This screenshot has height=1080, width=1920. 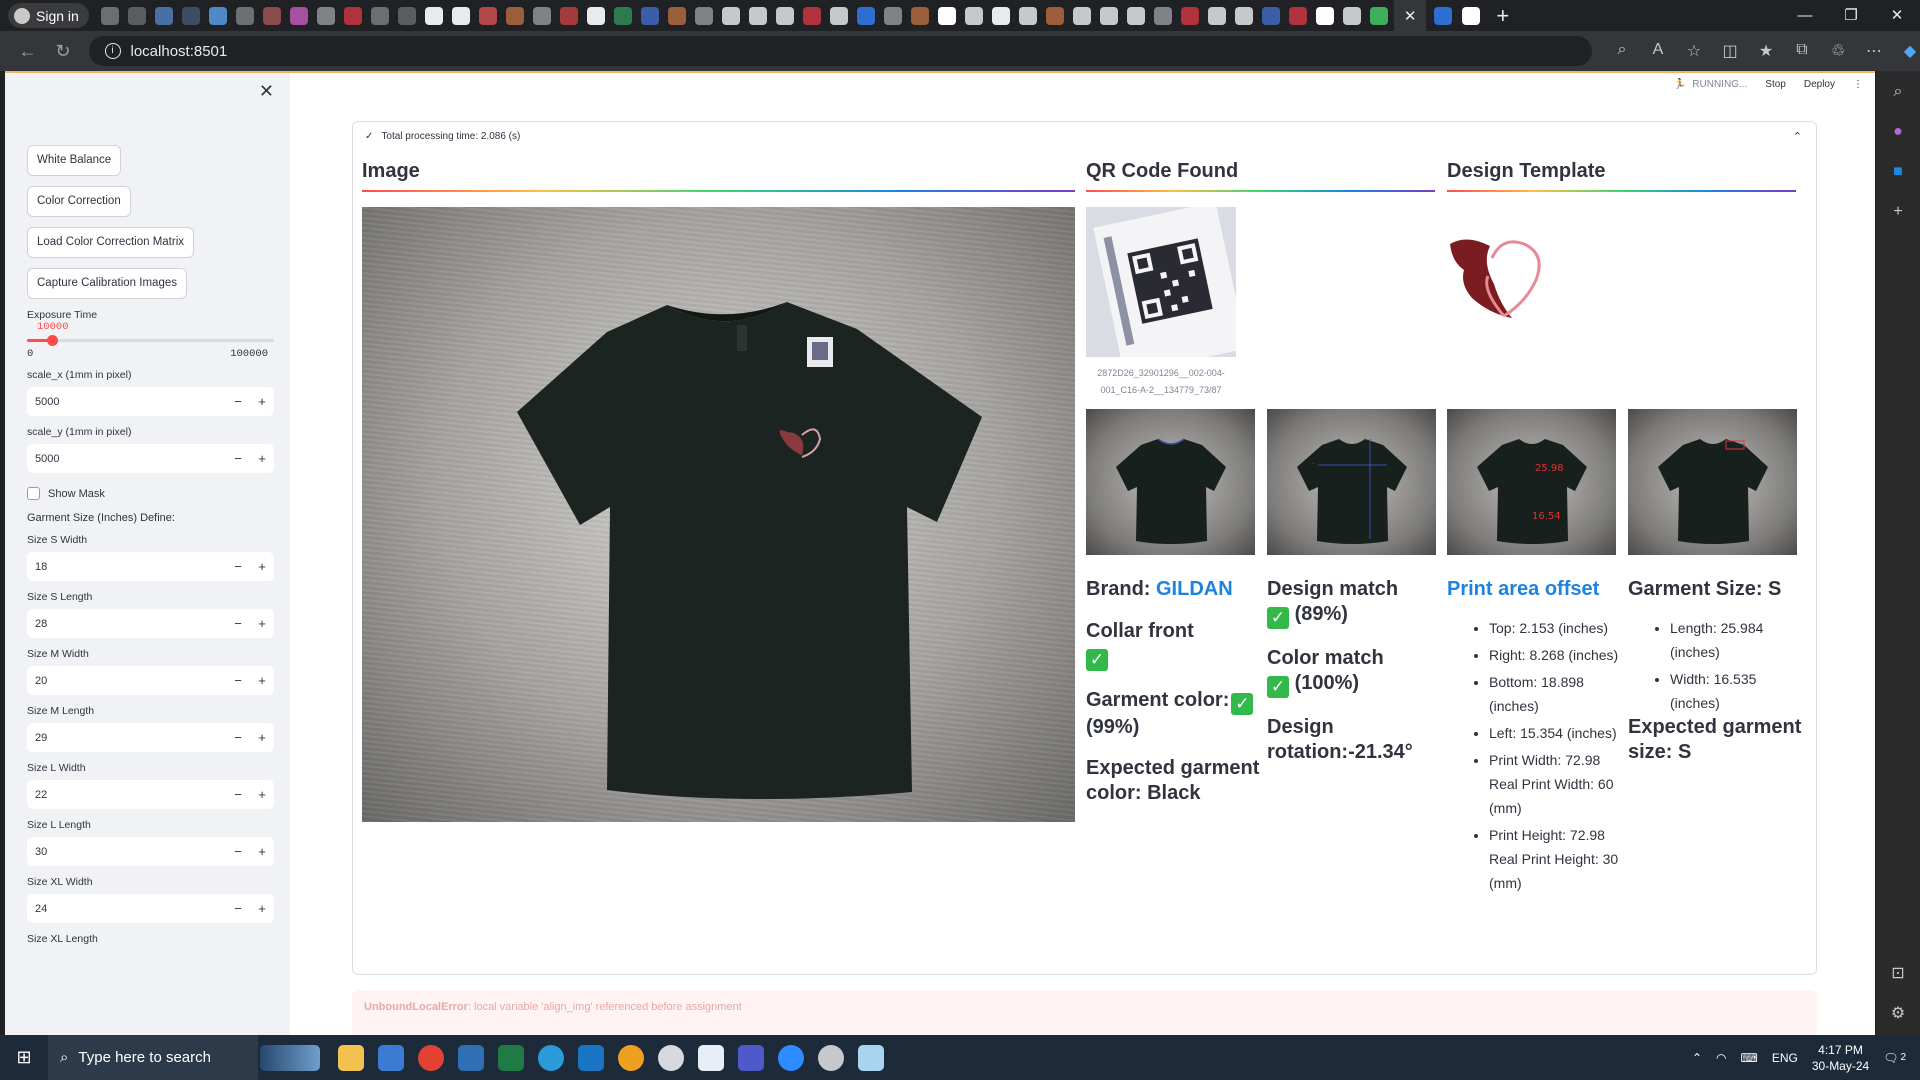 I want to click on zoom-icon, so click(x=791, y=1057).